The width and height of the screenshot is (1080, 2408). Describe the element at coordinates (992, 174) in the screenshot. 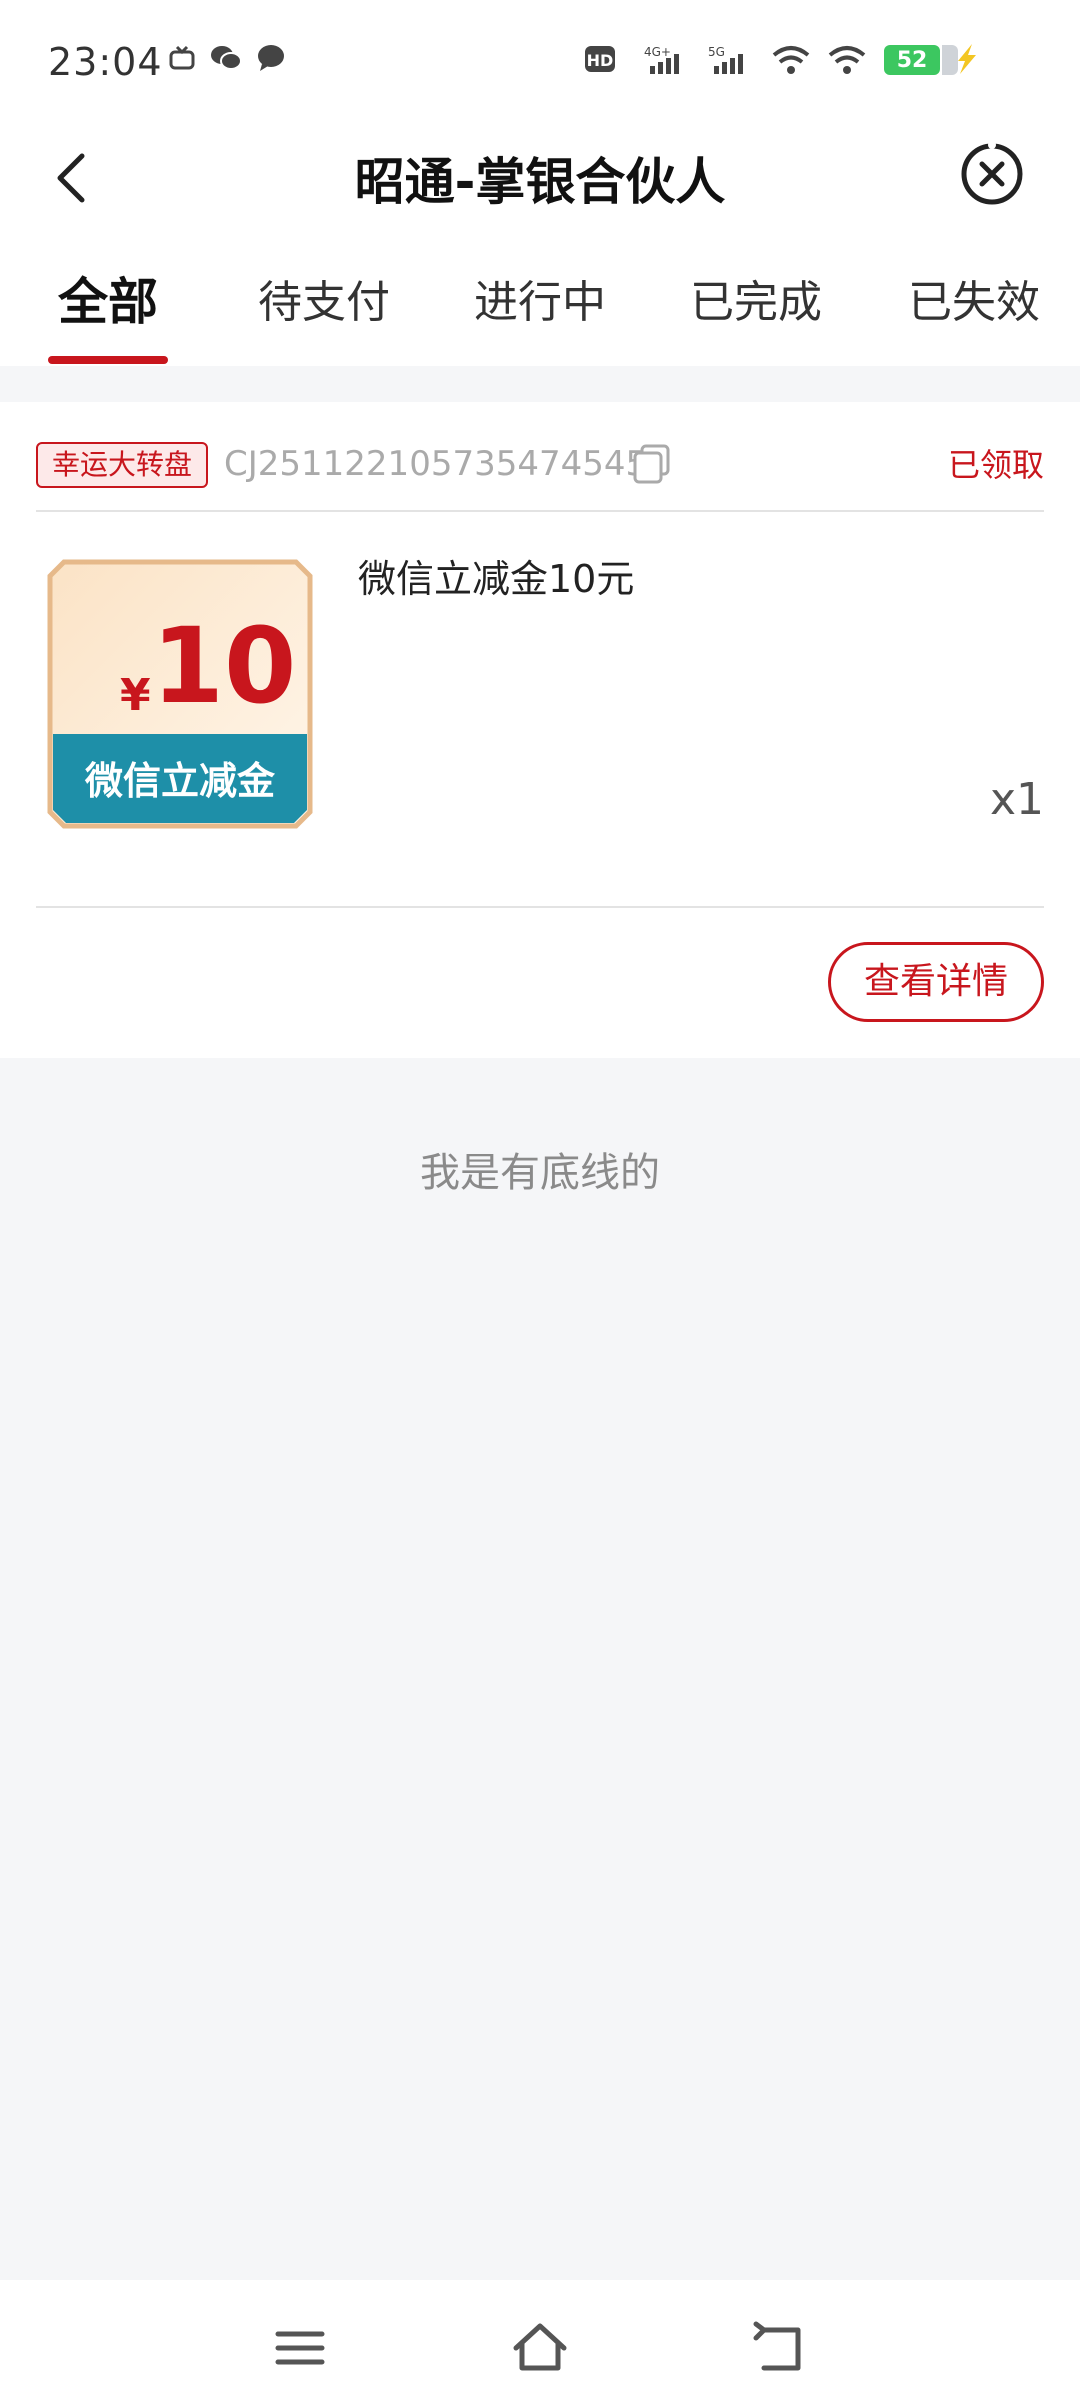

I see `close-circle-icon` at that location.